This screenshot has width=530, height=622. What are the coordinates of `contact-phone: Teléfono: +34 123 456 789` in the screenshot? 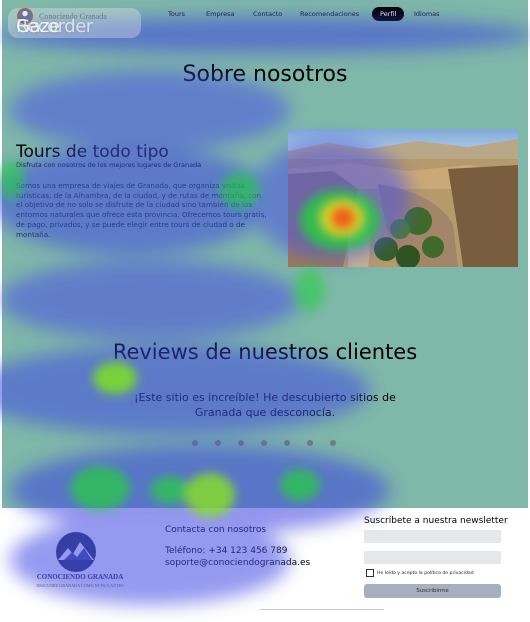 It's located at (226, 551).